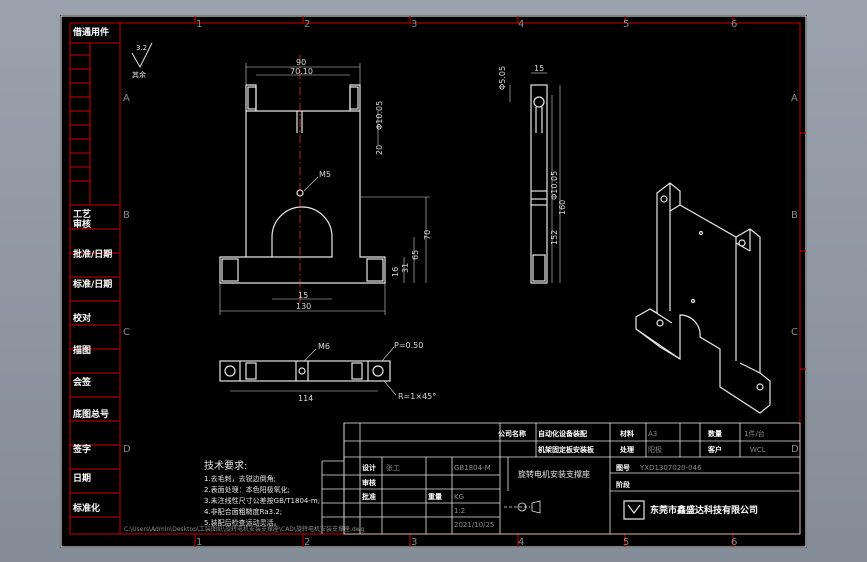 Image resolution: width=867 pixels, height=562 pixels. What do you see at coordinates (554, 185) in the screenshot?
I see `dim-side-dia10: Φ10.05` at bounding box center [554, 185].